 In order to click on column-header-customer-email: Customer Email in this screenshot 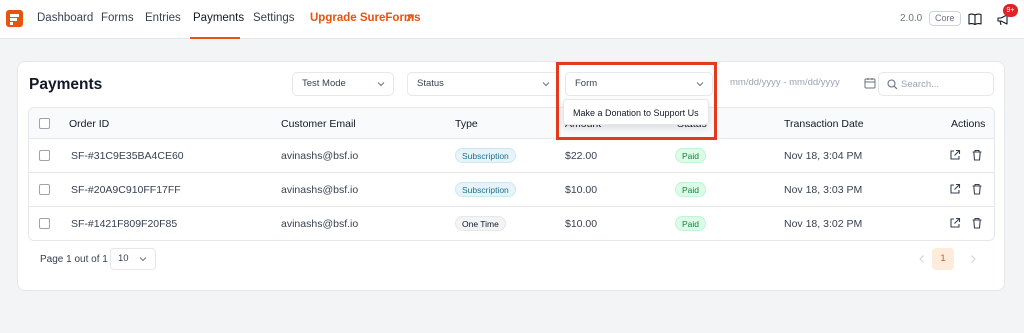, I will do `click(318, 124)`.